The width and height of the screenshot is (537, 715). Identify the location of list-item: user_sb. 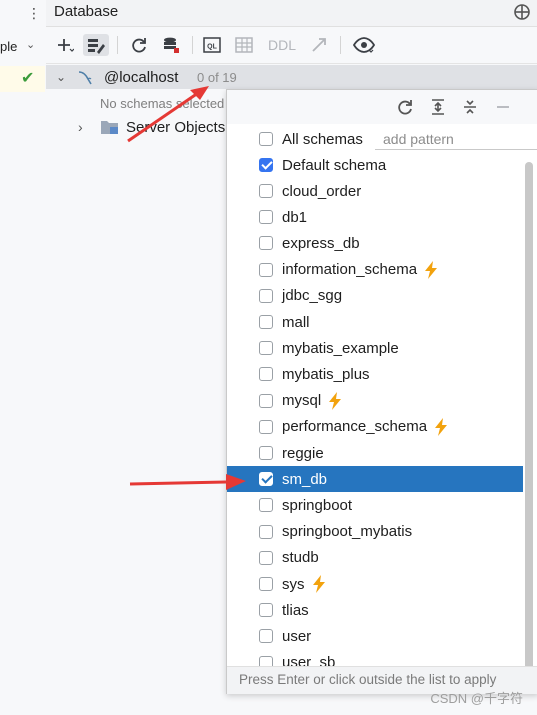
(375, 658).